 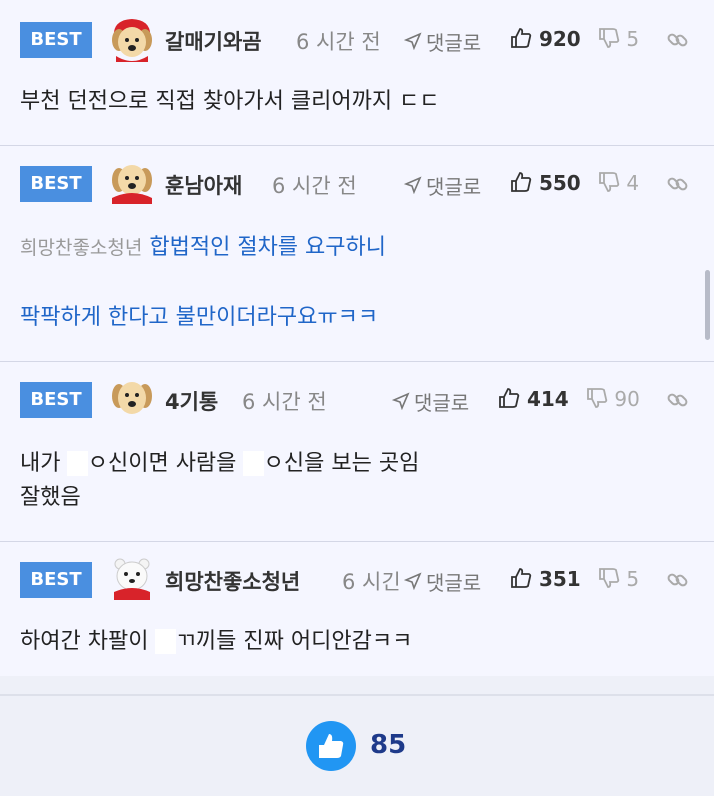 What do you see at coordinates (357, 392) in the screenshot?
I see `comment-meta: BEST 4기통 6 시간 전 댓글로 414 90` at bounding box center [357, 392].